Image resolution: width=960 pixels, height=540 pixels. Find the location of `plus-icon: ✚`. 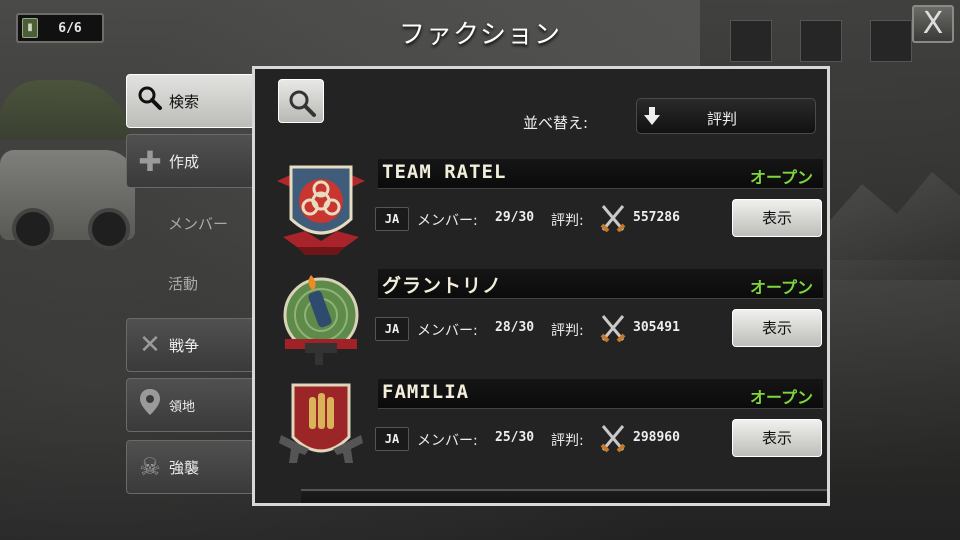

plus-icon: ✚ is located at coordinates (150, 161).